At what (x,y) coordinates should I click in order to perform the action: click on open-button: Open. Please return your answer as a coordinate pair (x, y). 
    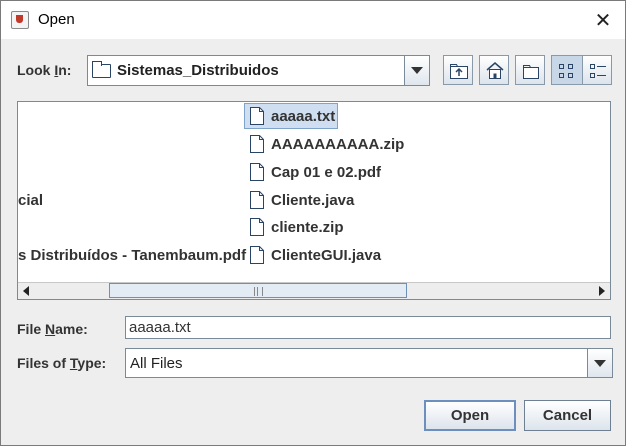
    Looking at the image, I should click on (470, 415).